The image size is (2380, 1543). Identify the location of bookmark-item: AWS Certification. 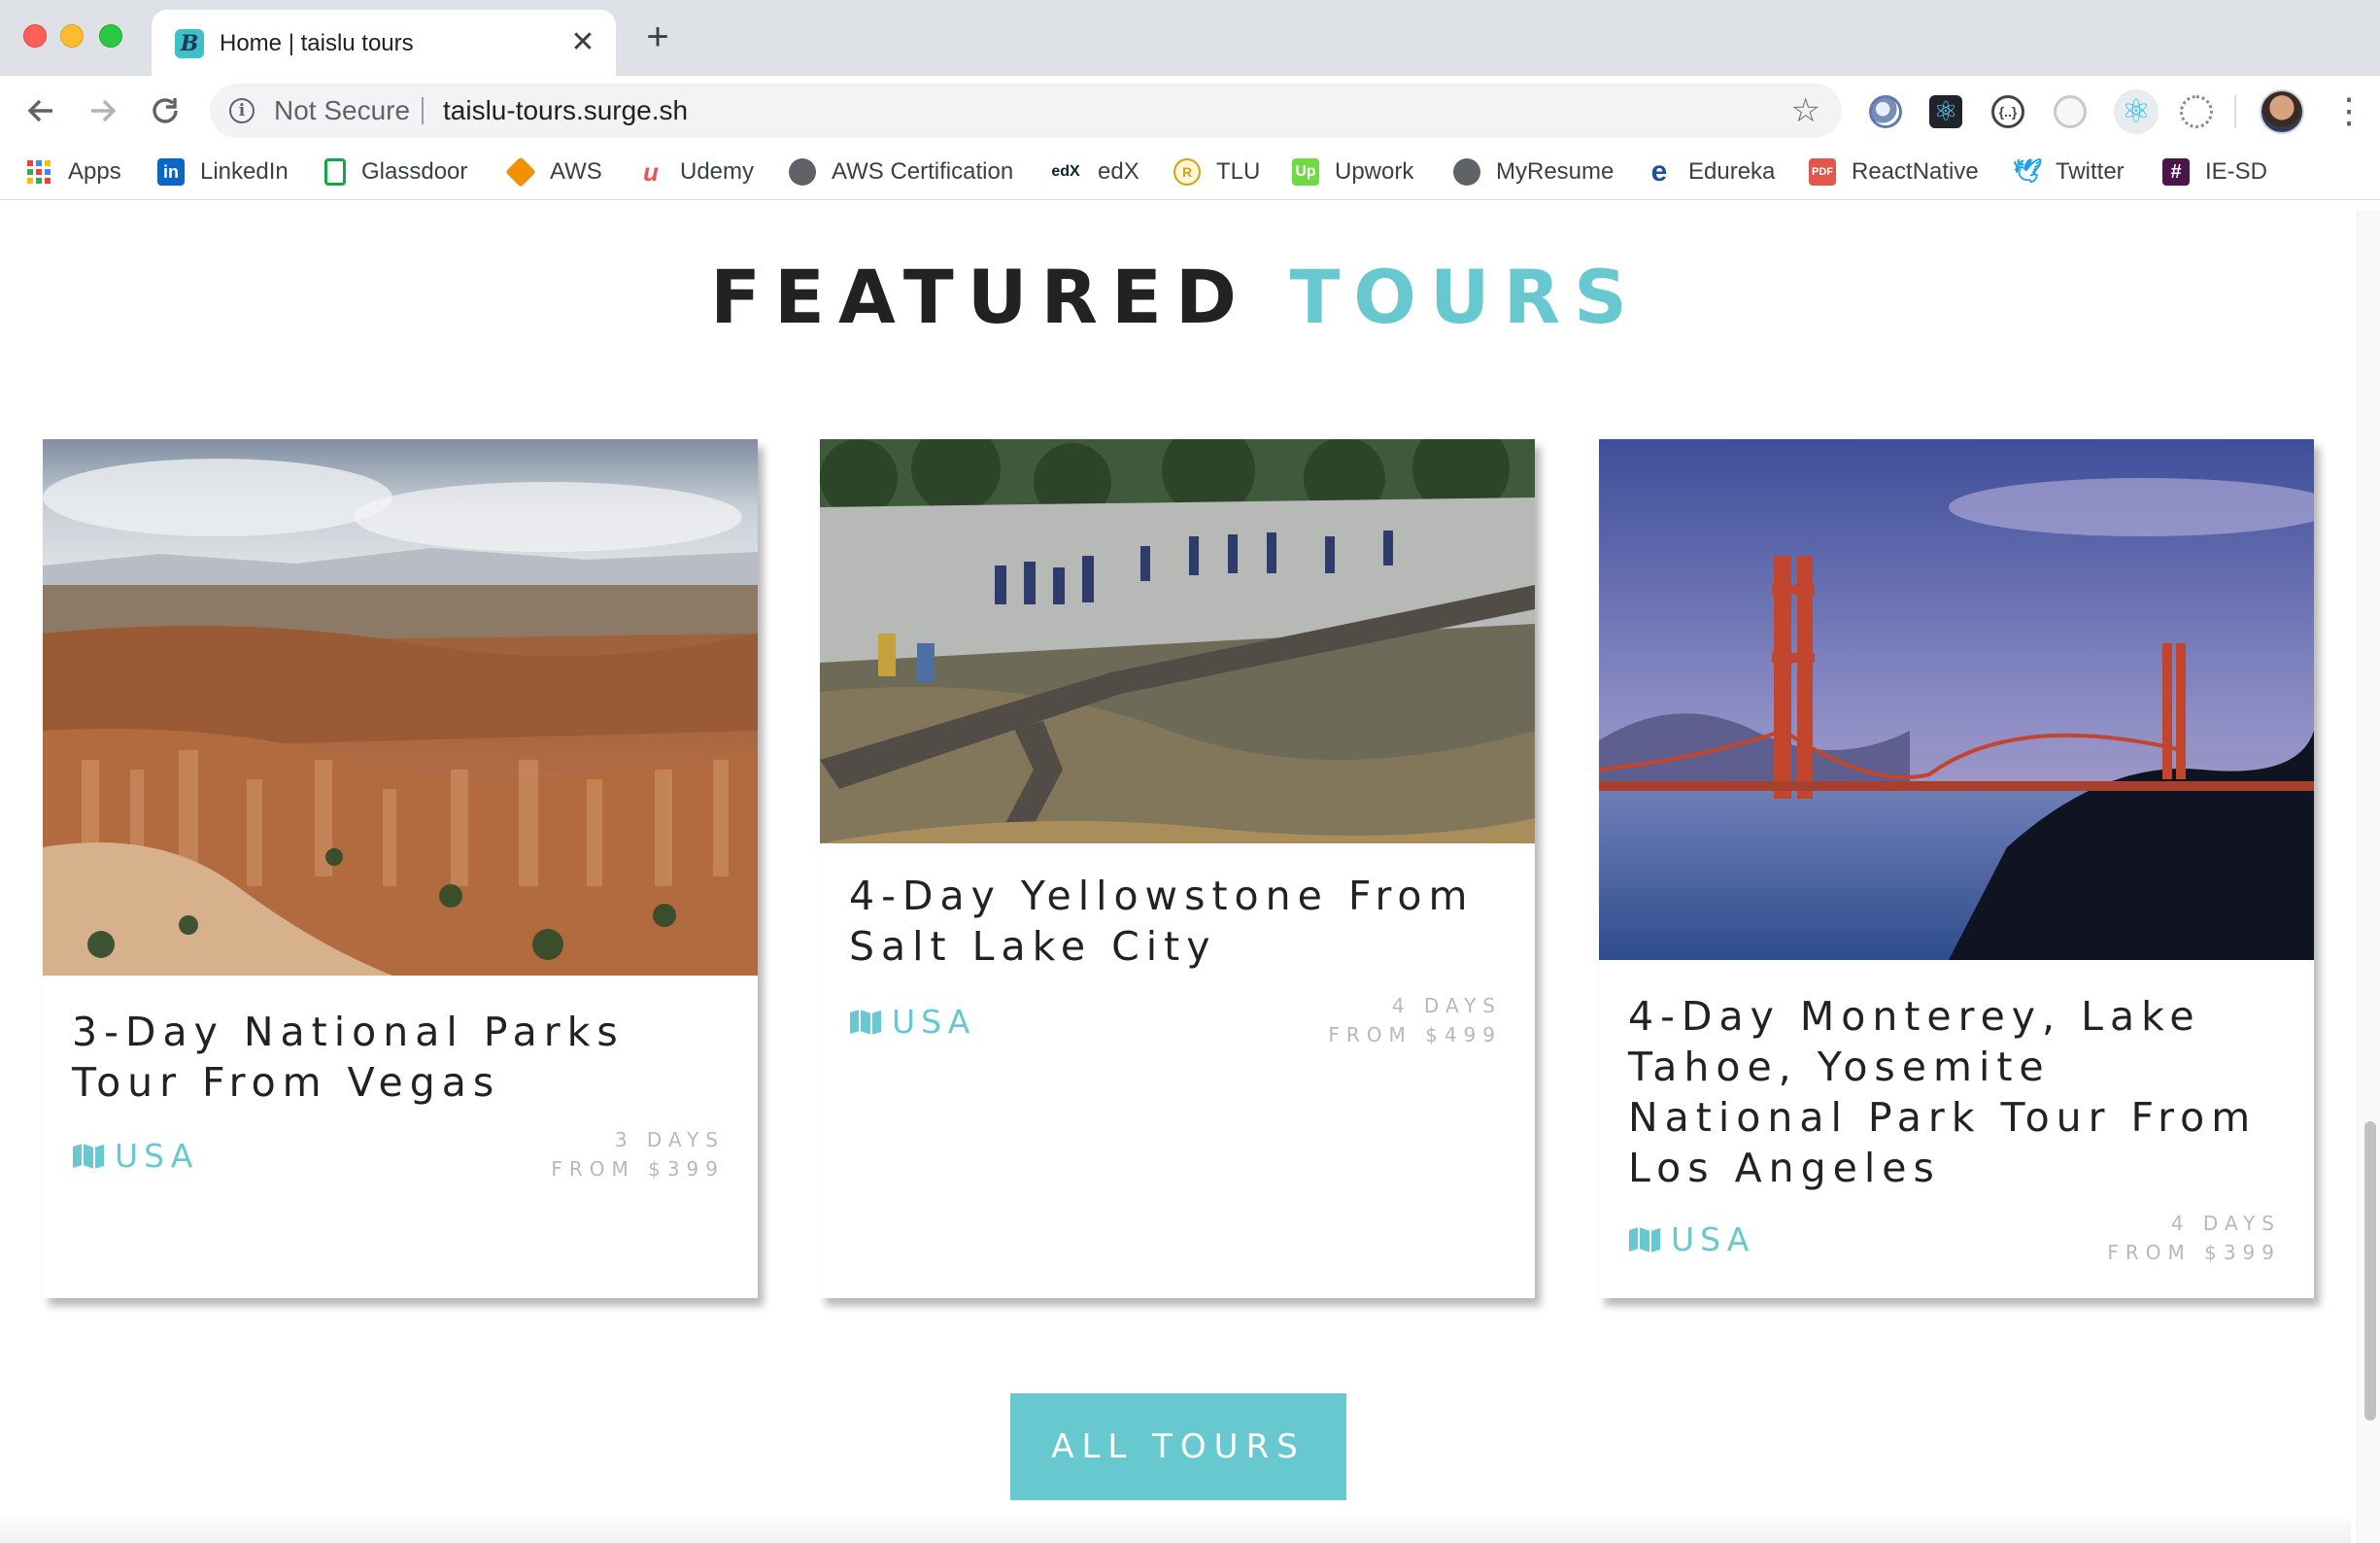
(901, 172).